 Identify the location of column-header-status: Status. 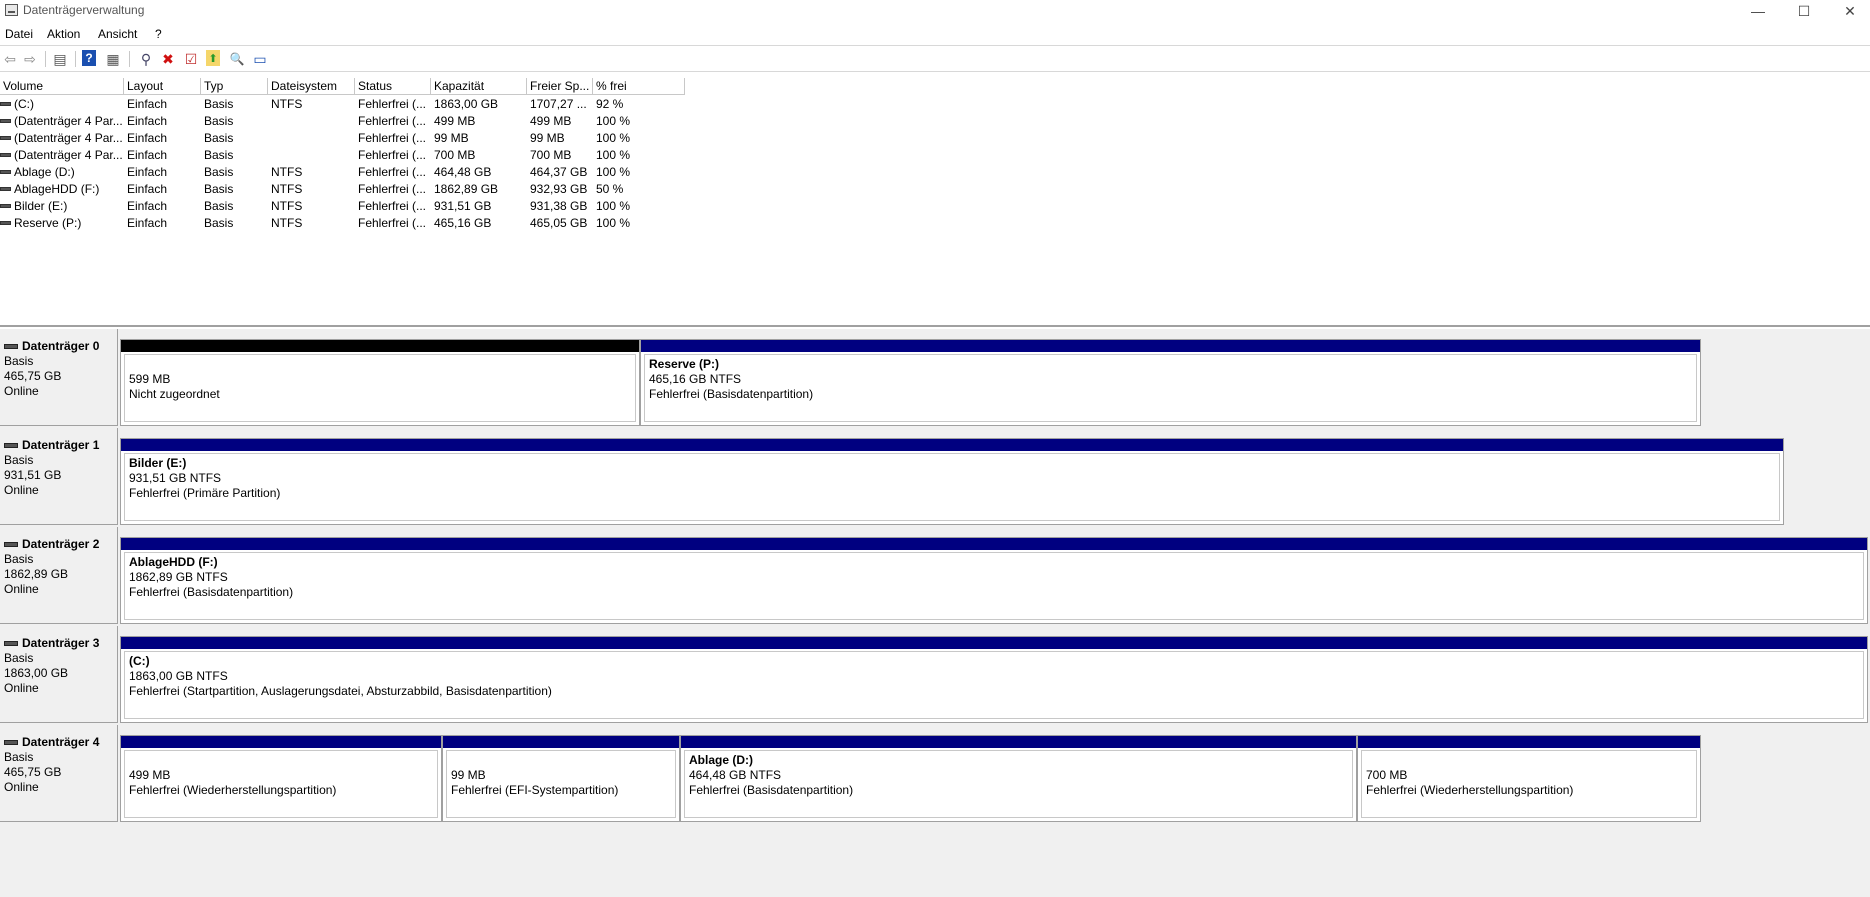
(393, 86).